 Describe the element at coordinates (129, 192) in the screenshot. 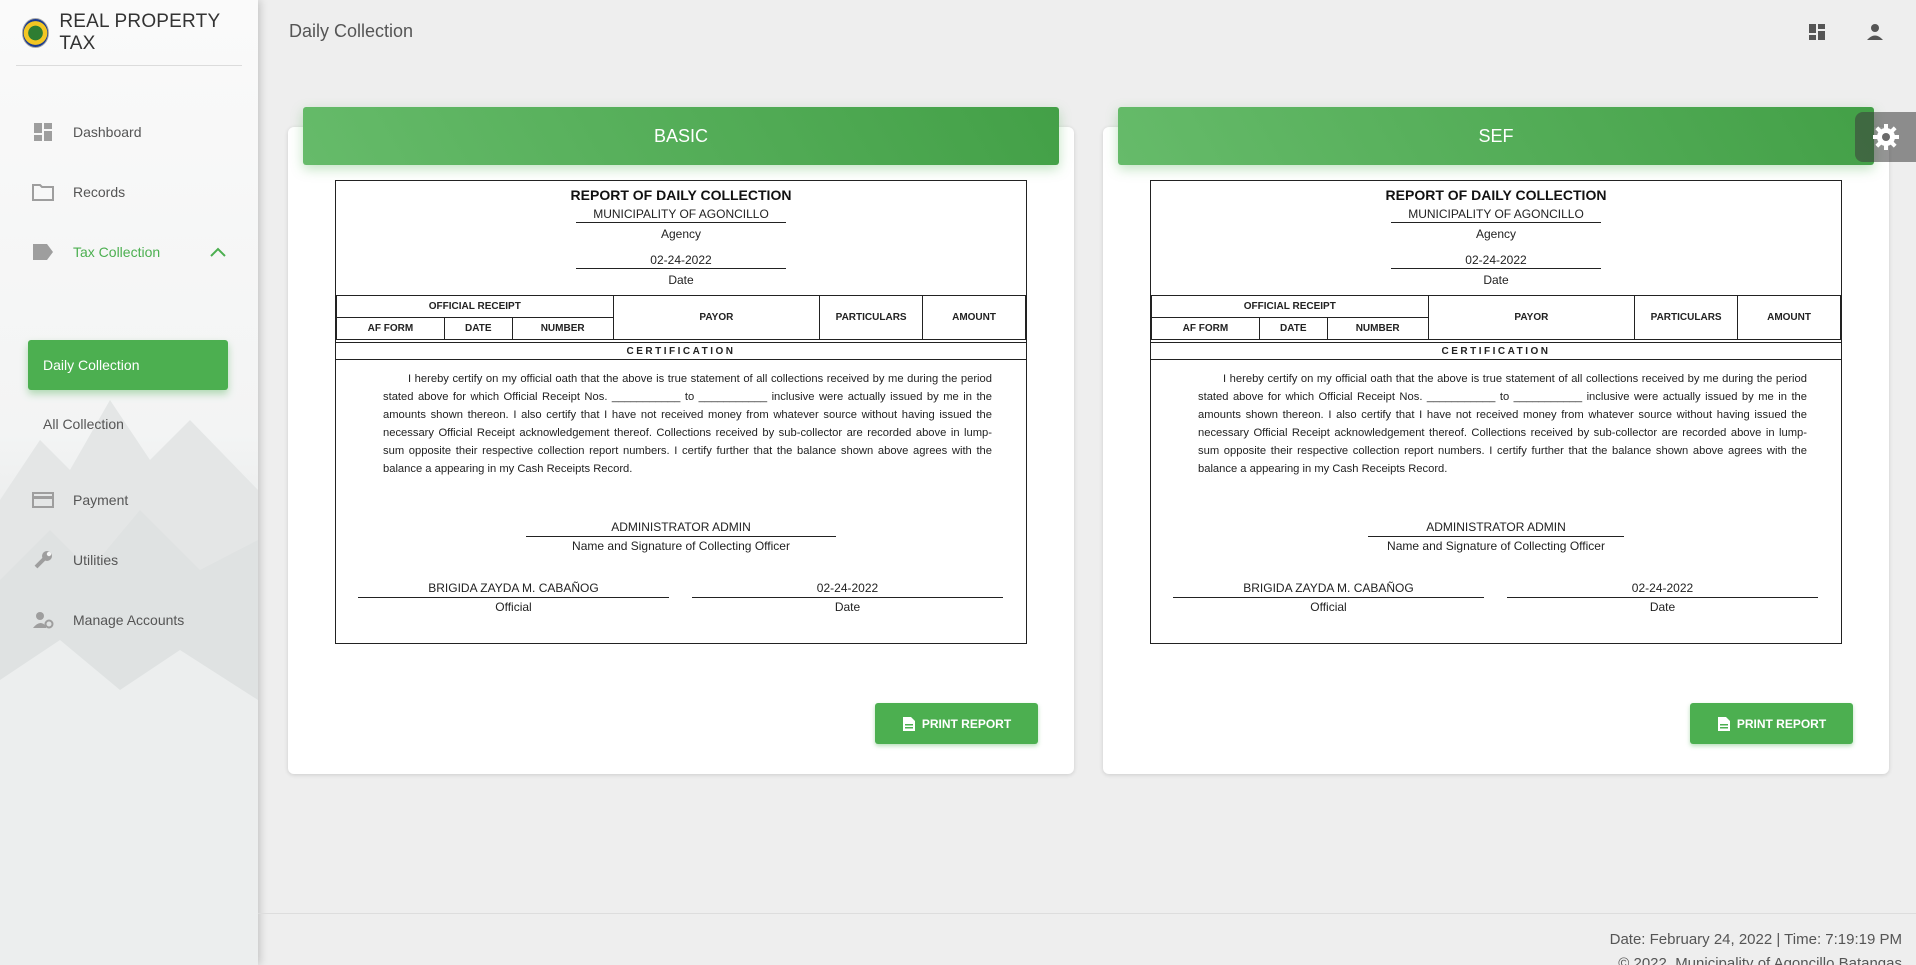

I see `sidebar-item-records: Records` at that location.